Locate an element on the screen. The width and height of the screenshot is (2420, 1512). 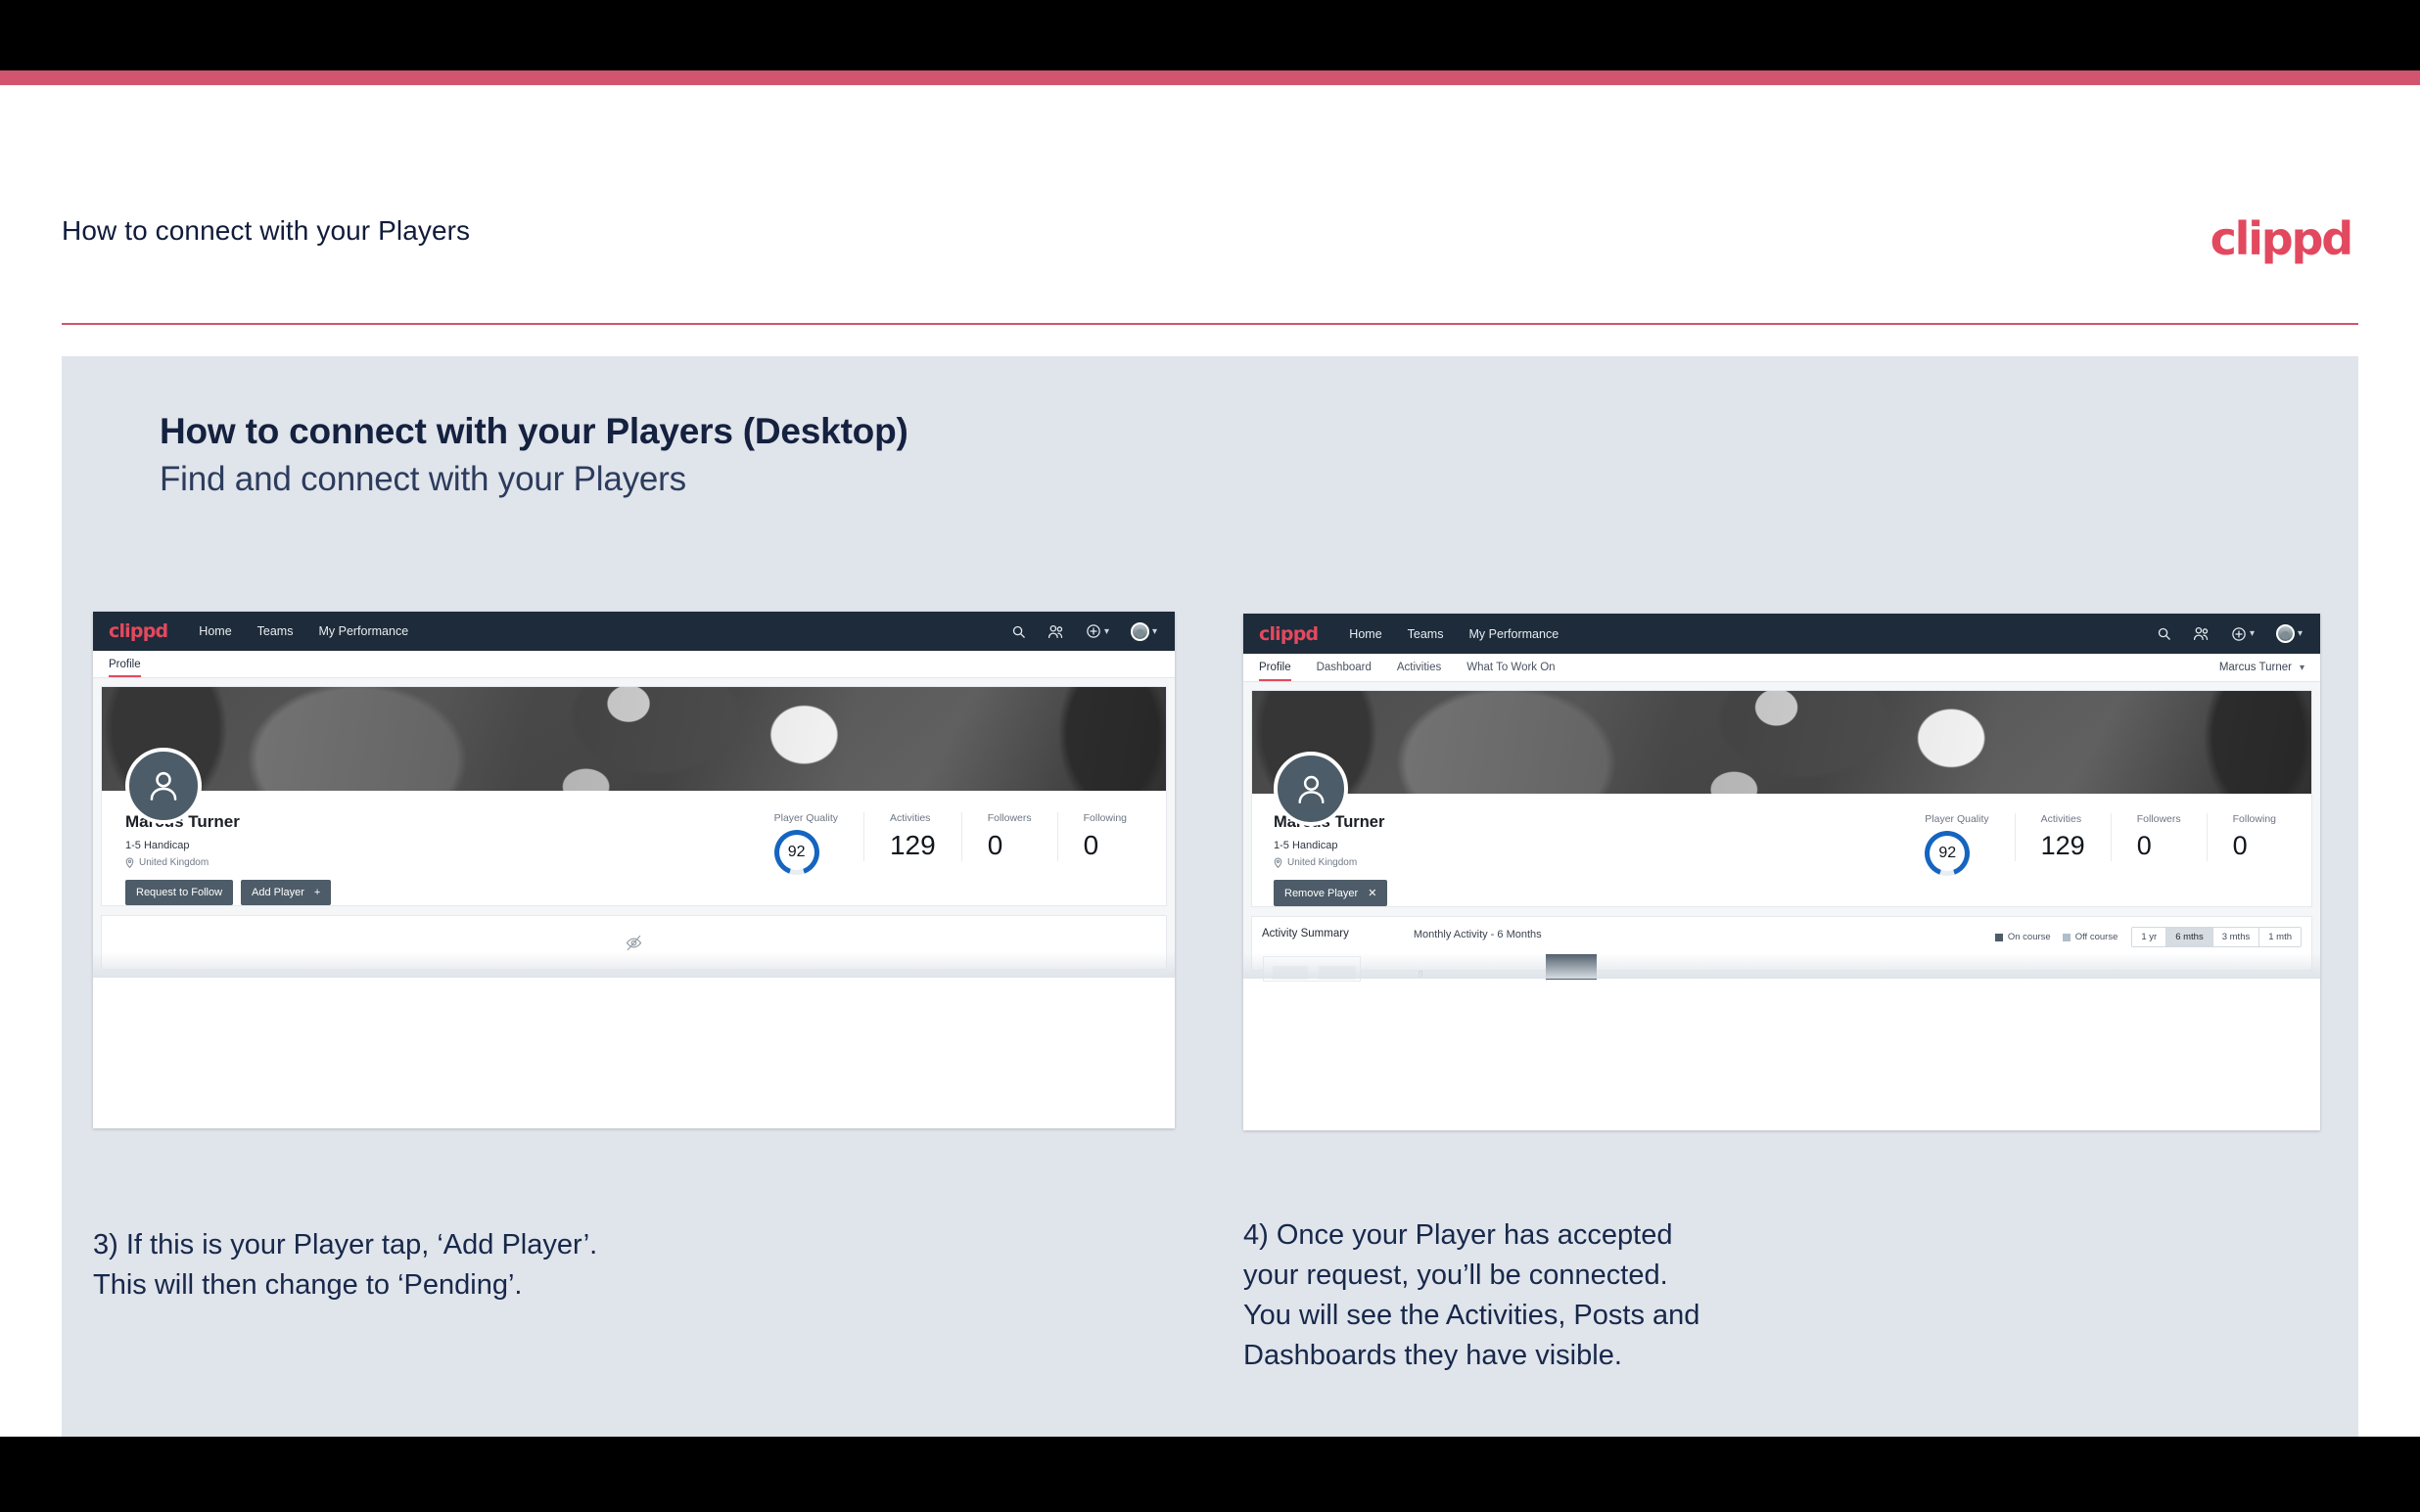
activity-controls: On course Off course 1 yr 6 mths 3 mths is located at coordinates (2148, 937).